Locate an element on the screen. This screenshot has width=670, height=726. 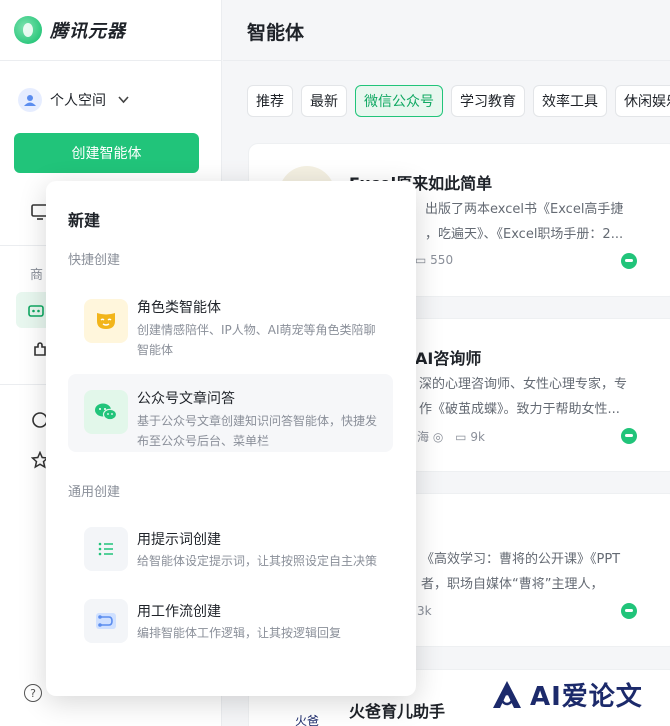
option-desc: 编排智能体工作逻辑，让其按逻辑回复 is located at coordinates (239, 633).